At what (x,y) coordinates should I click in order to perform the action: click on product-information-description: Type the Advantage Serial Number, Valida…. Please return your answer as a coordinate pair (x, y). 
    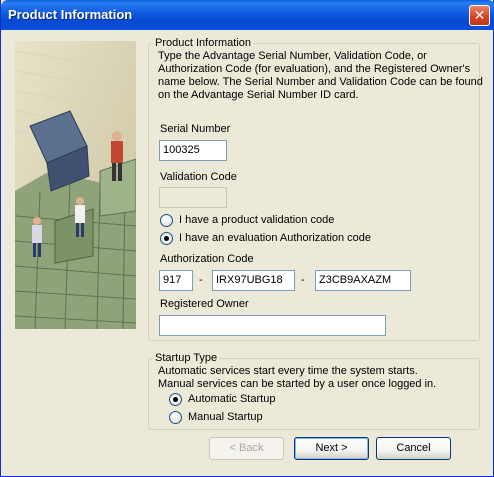
    Looking at the image, I should click on (320, 76).